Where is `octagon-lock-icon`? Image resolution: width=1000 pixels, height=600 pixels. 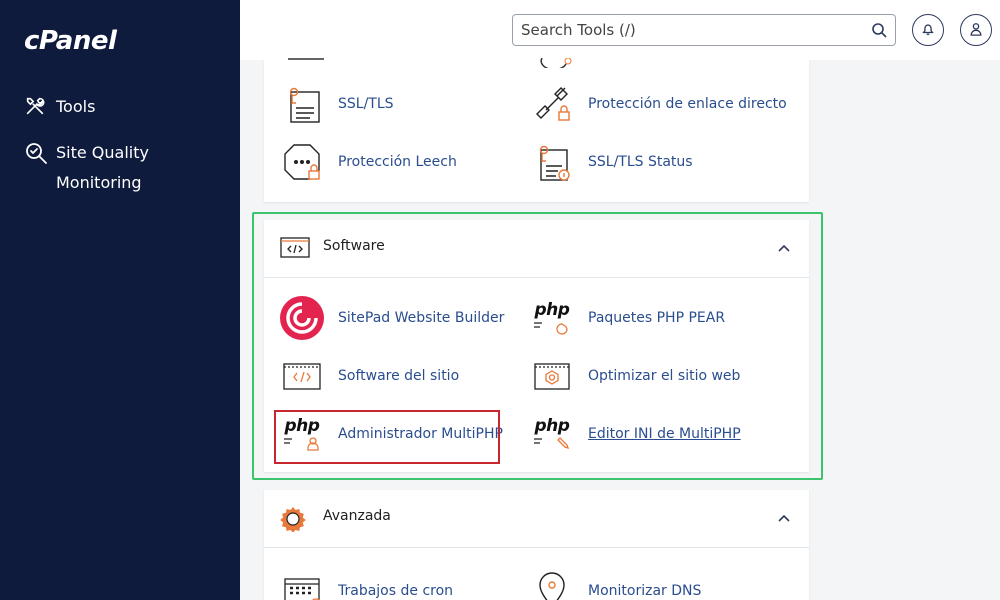 octagon-lock-icon is located at coordinates (302, 162).